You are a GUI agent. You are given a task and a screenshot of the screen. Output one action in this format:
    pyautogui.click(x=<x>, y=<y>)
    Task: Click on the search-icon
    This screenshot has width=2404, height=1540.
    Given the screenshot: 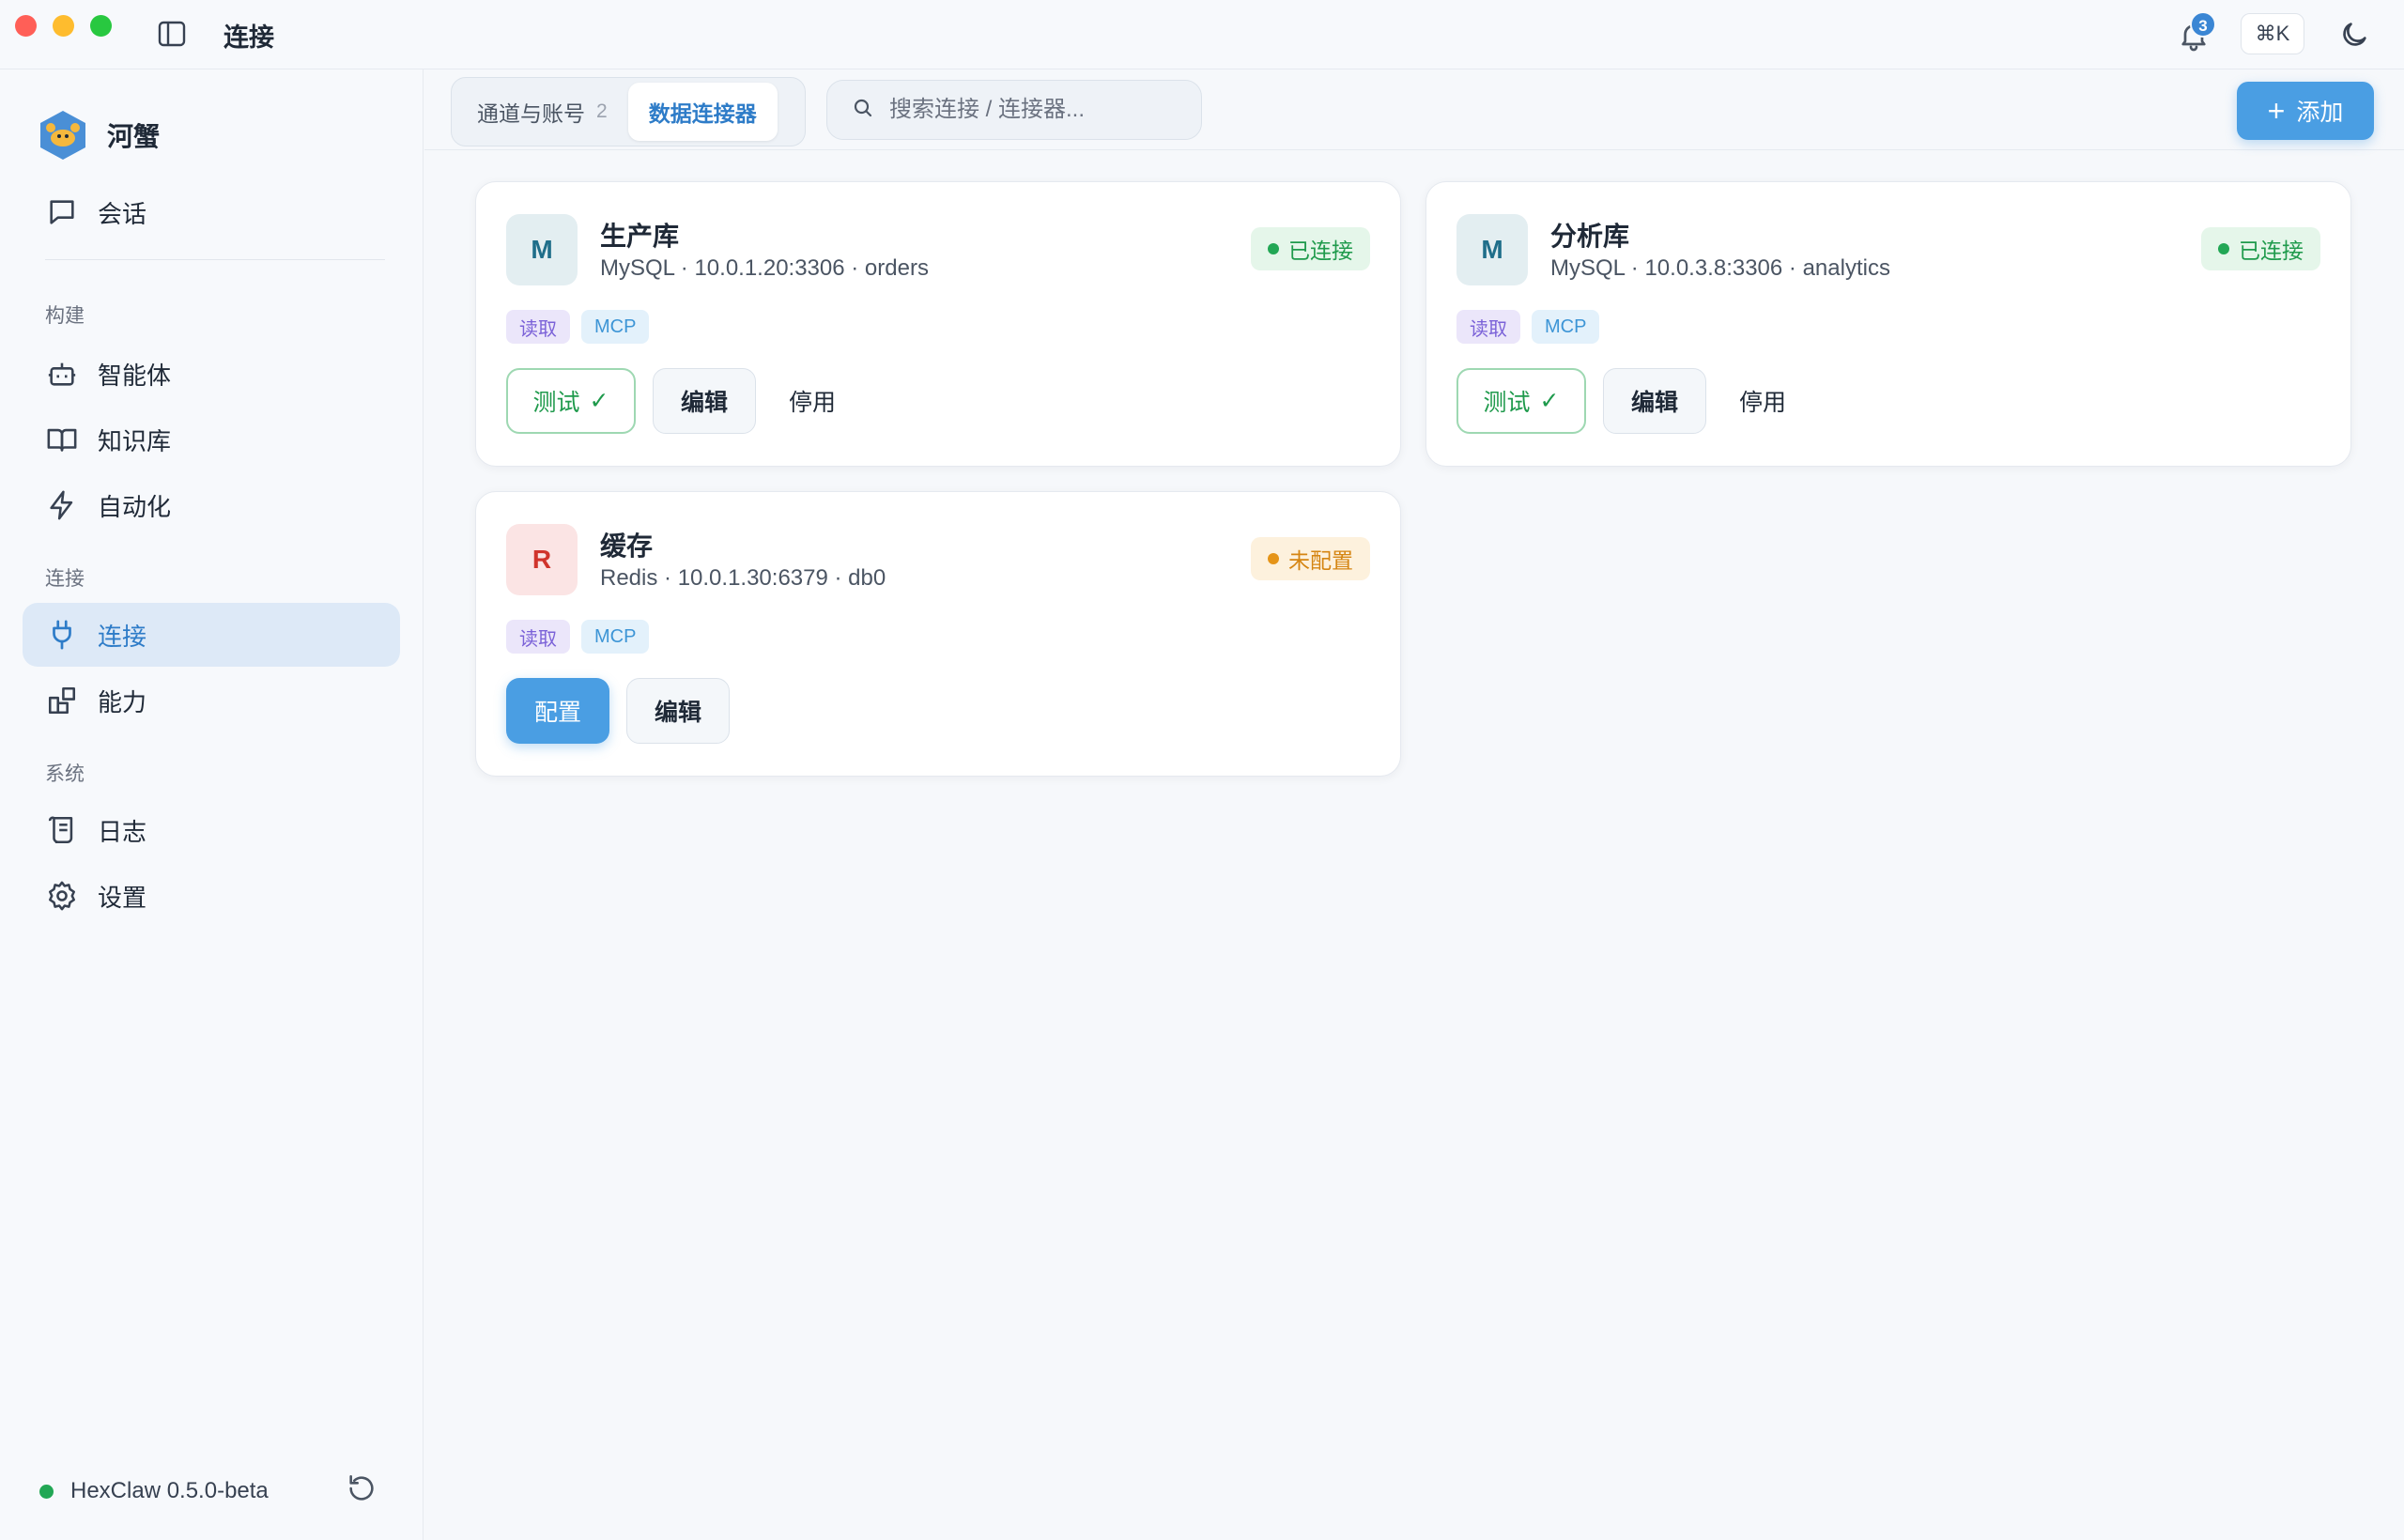 What is the action you would take?
    pyautogui.click(x=863, y=110)
    